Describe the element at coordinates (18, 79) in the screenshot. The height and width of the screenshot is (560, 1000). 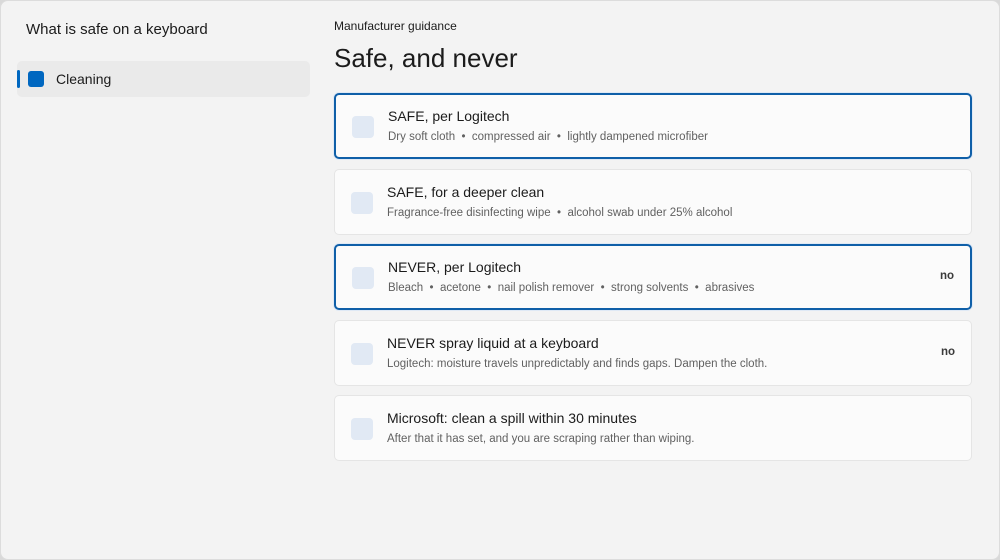
I see `selection-indicator` at that location.